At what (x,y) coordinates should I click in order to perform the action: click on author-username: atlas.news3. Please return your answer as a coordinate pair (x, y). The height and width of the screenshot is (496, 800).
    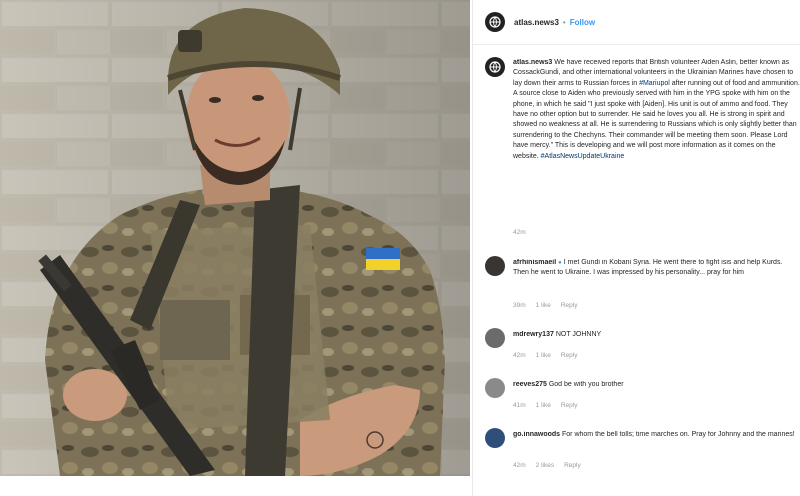
    Looking at the image, I should click on (536, 22).